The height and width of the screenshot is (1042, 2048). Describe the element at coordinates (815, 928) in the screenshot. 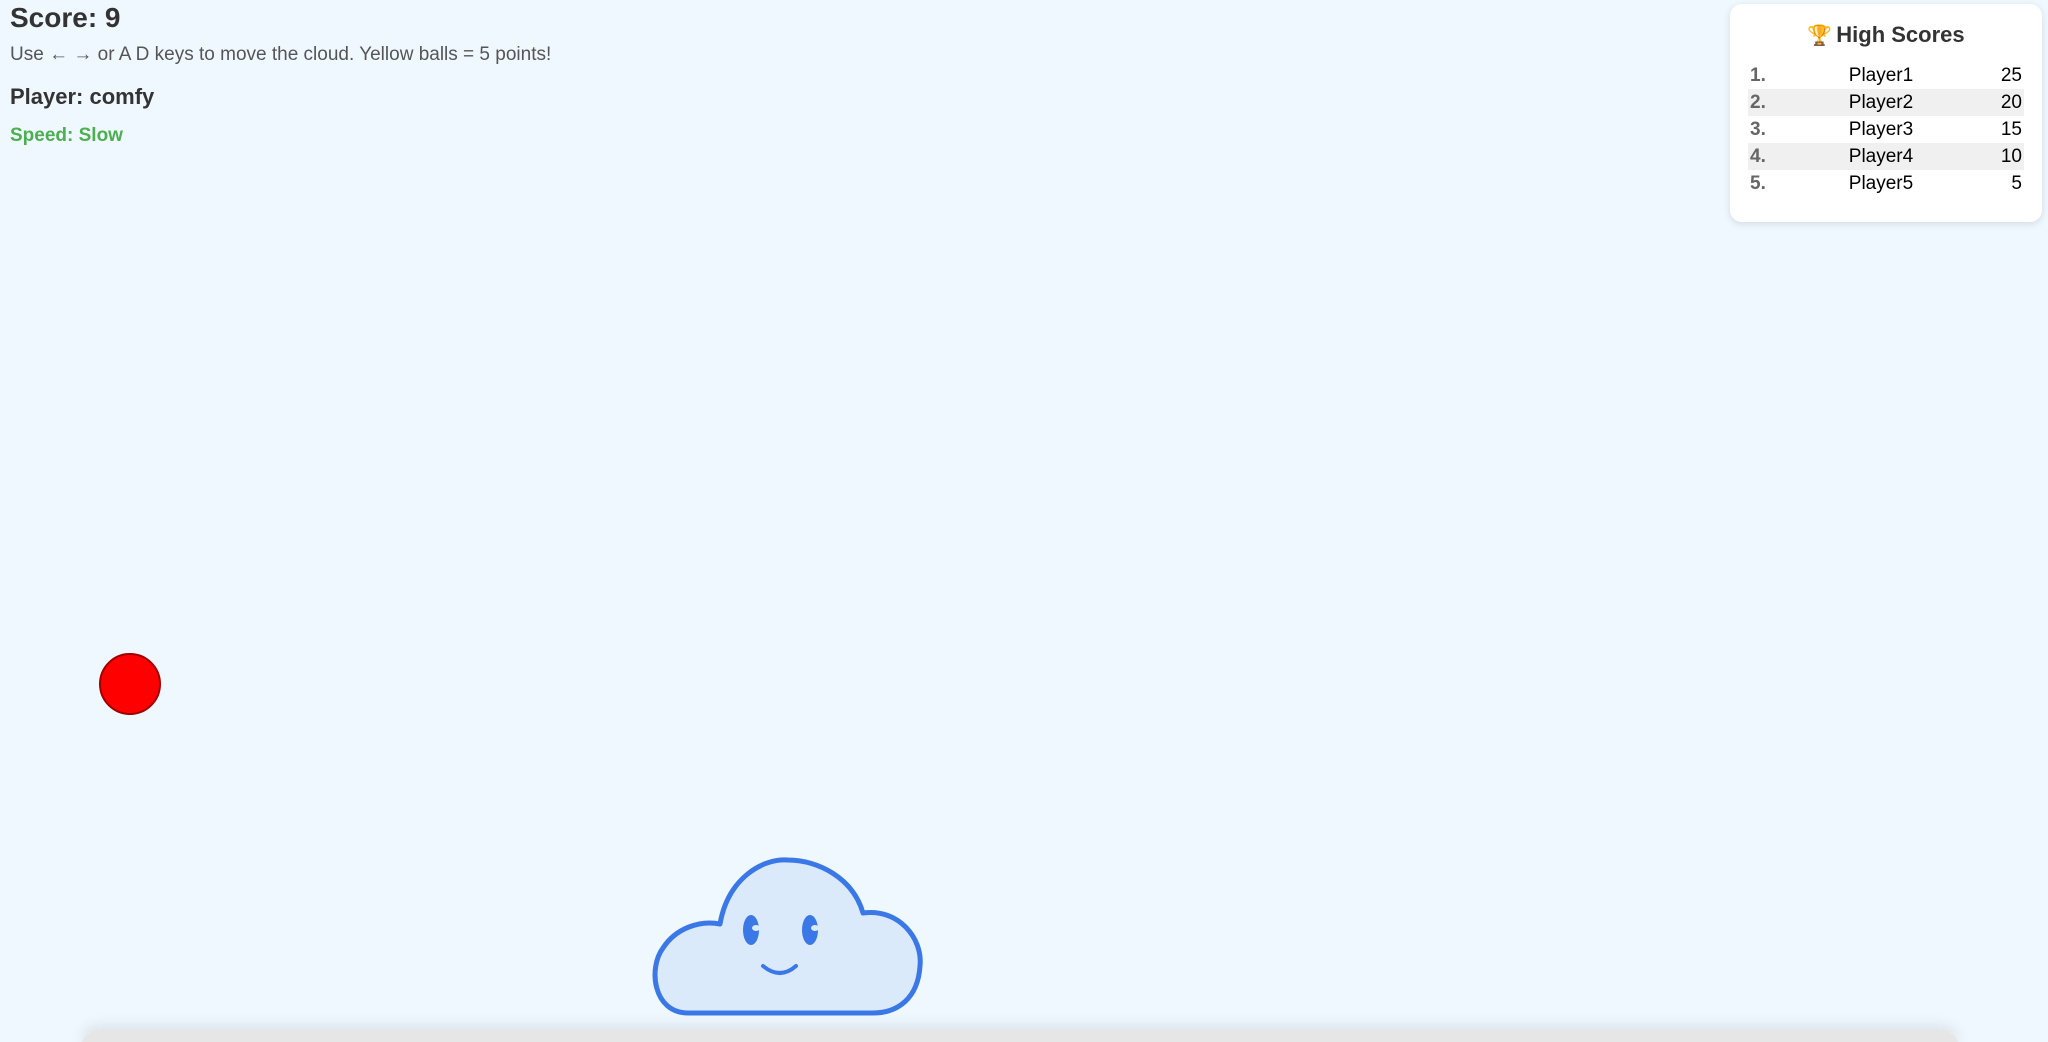

I see `cloud-right-eye-highlight` at that location.